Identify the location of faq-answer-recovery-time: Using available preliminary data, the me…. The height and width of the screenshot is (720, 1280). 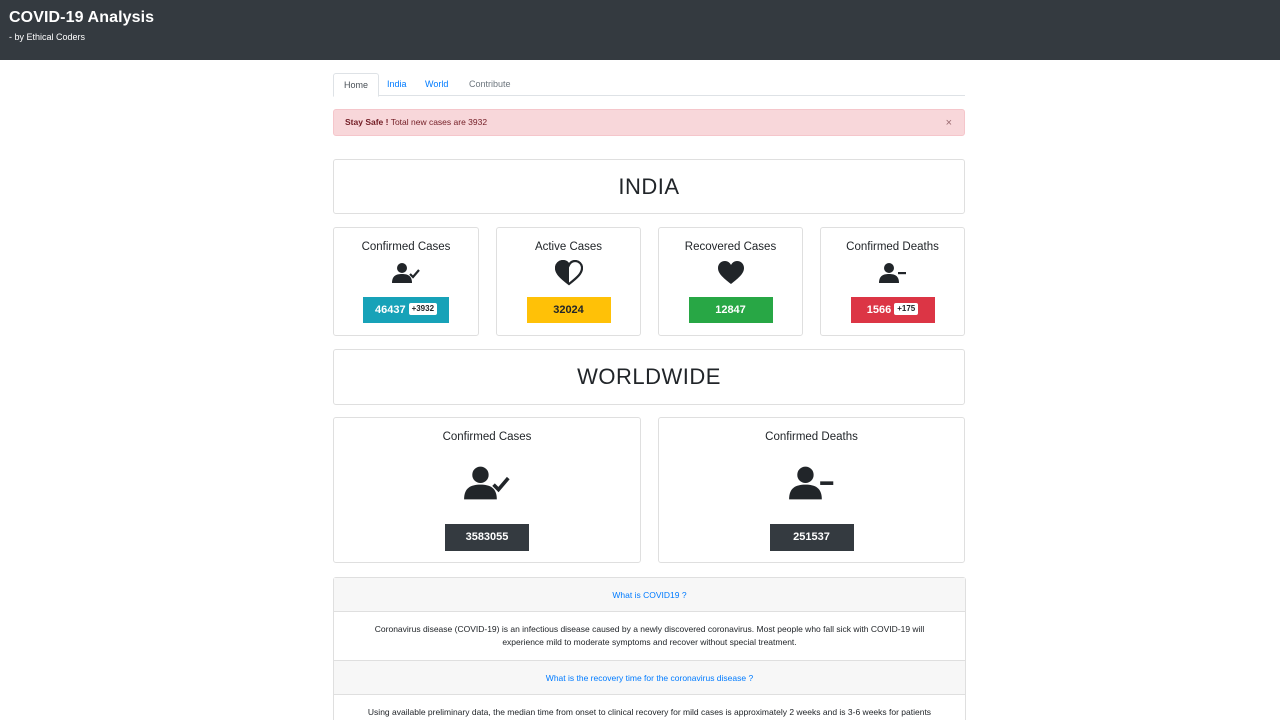
(649, 712).